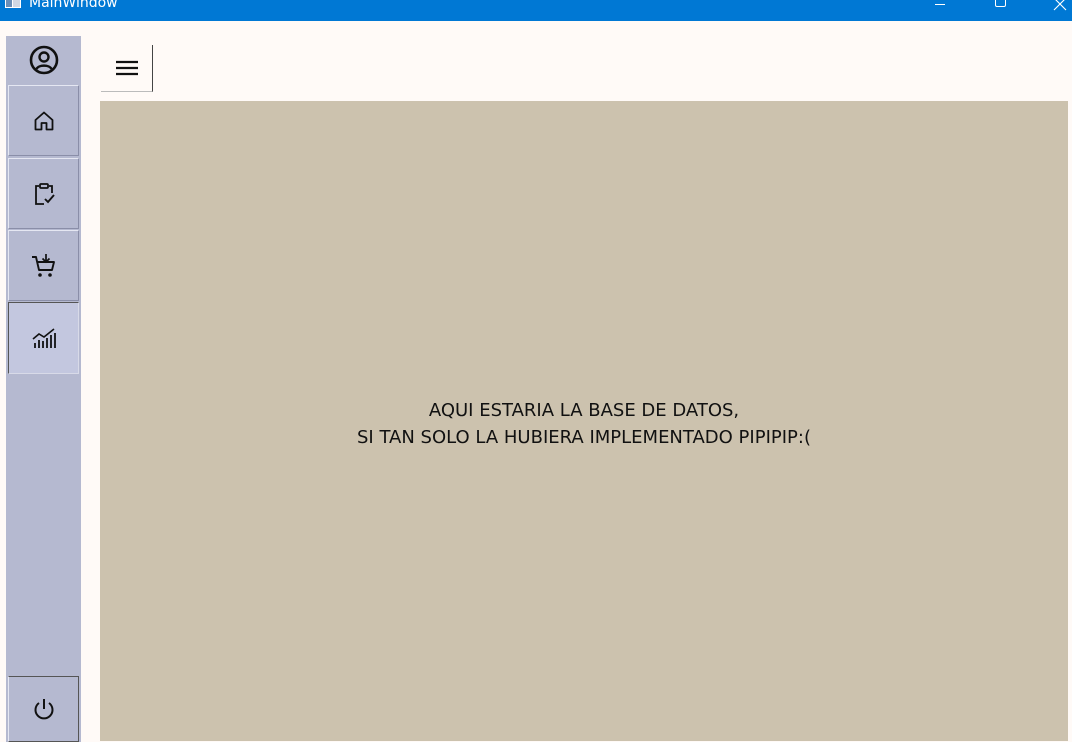  I want to click on title-bar: MainWindow, so click(536, 10).